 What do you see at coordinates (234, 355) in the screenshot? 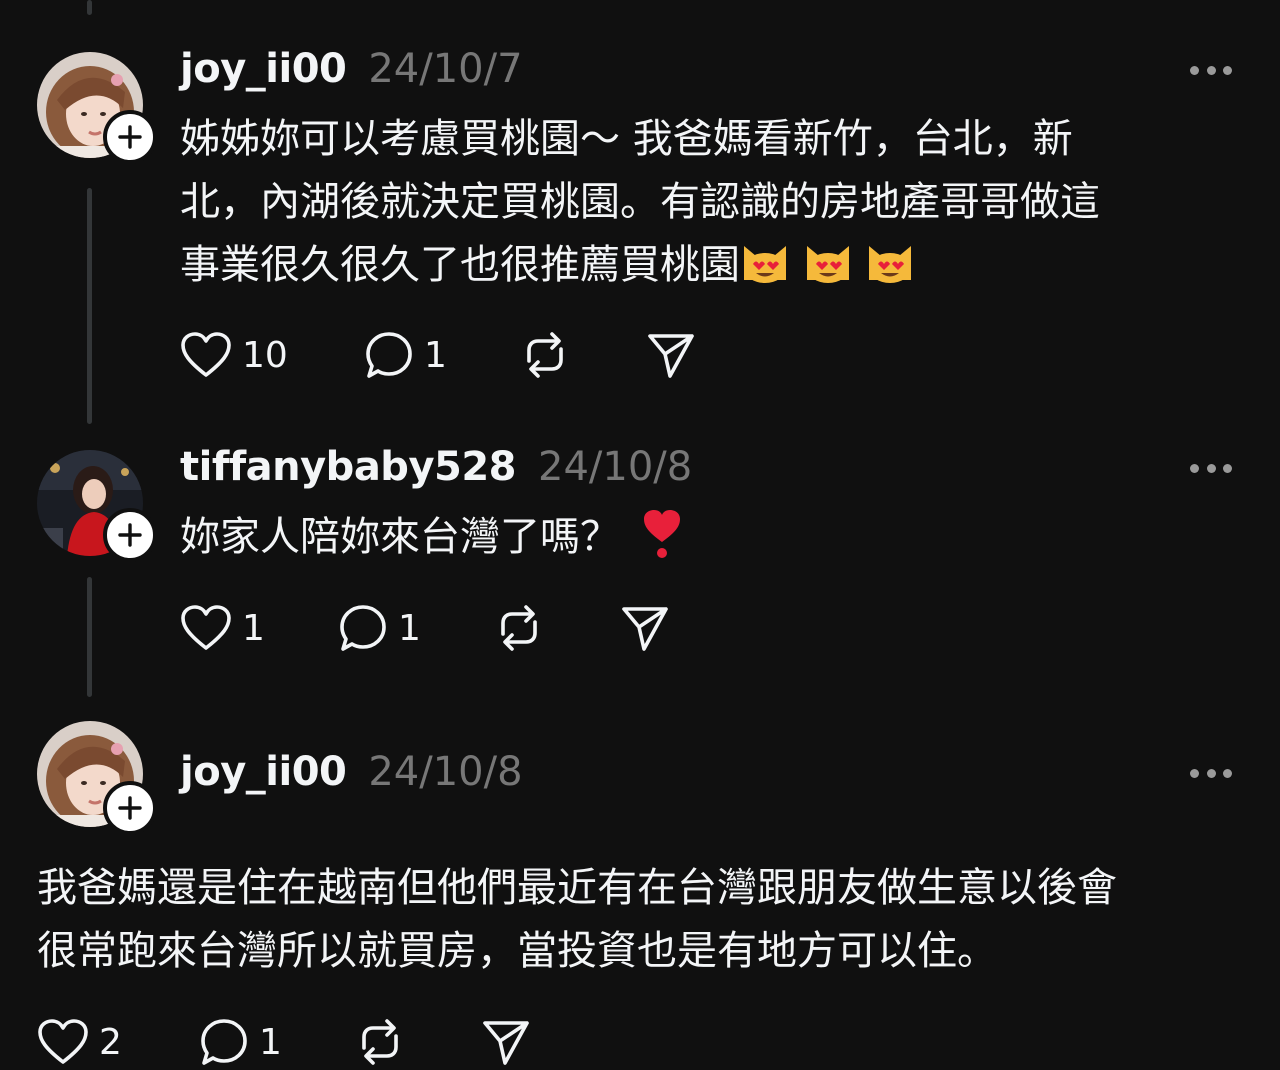
I see `like-button: 10` at bounding box center [234, 355].